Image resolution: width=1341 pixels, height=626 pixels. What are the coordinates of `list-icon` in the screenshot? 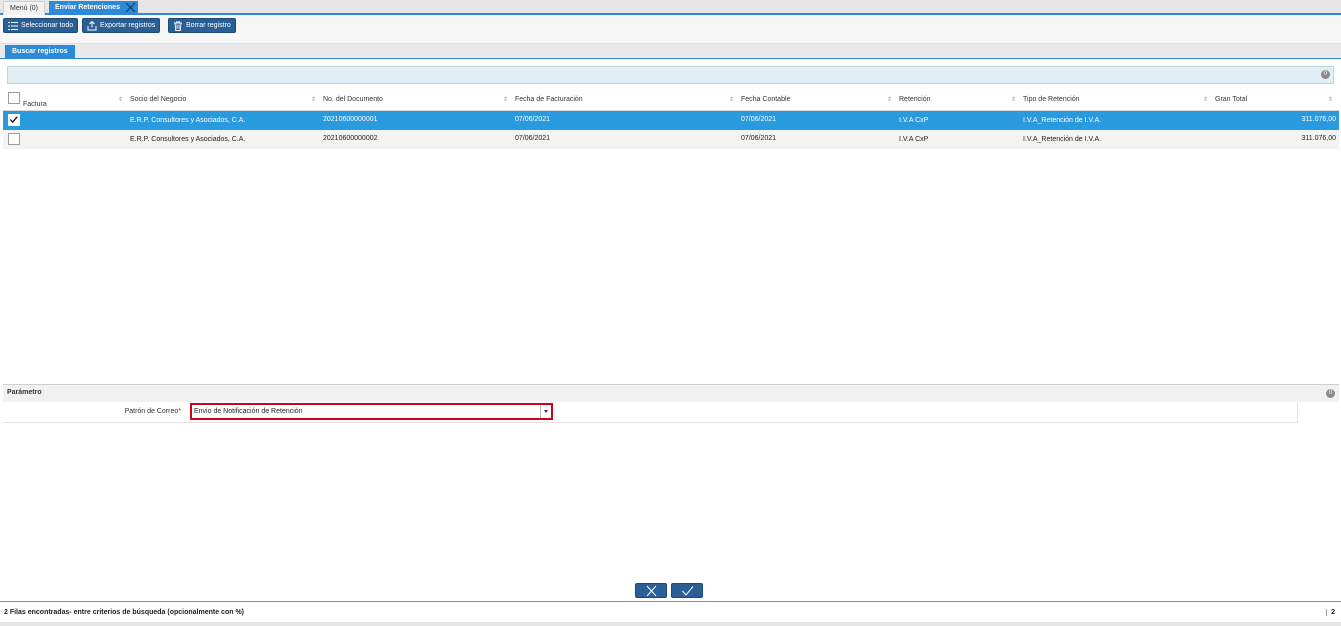 It's located at (13, 26).